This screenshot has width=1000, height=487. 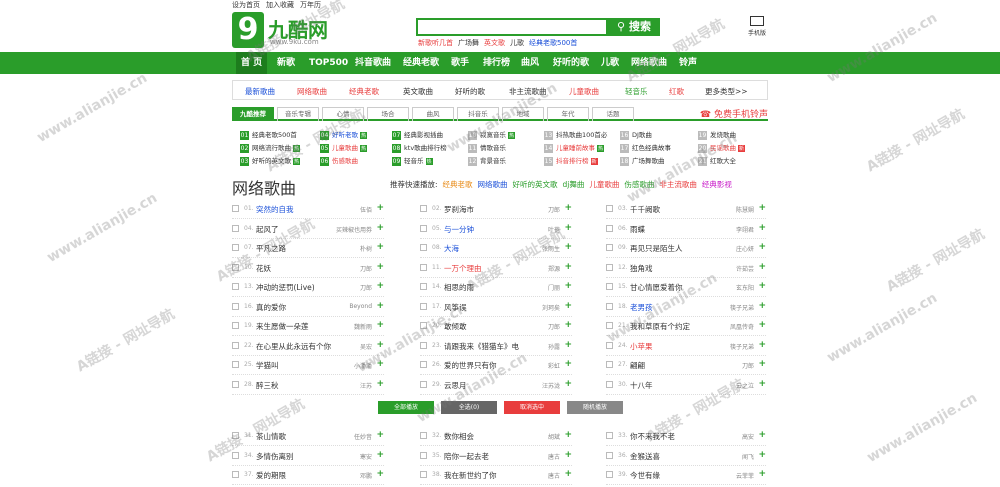 What do you see at coordinates (267, 385) in the screenshot?
I see `song-title: 醉三秋` at bounding box center [267, 385].